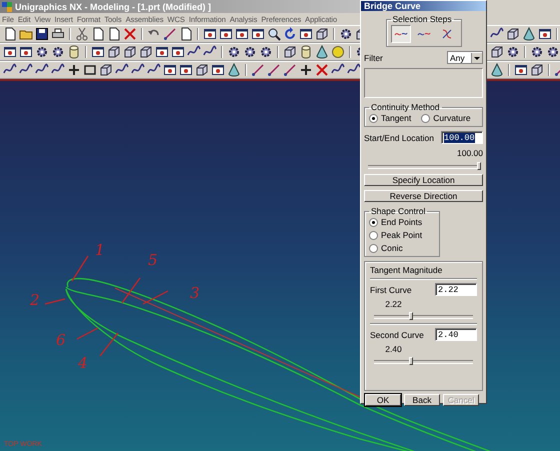 This screenshot has height=451, width=560. I want to click on annotation-number: 3, so click(195, 293).